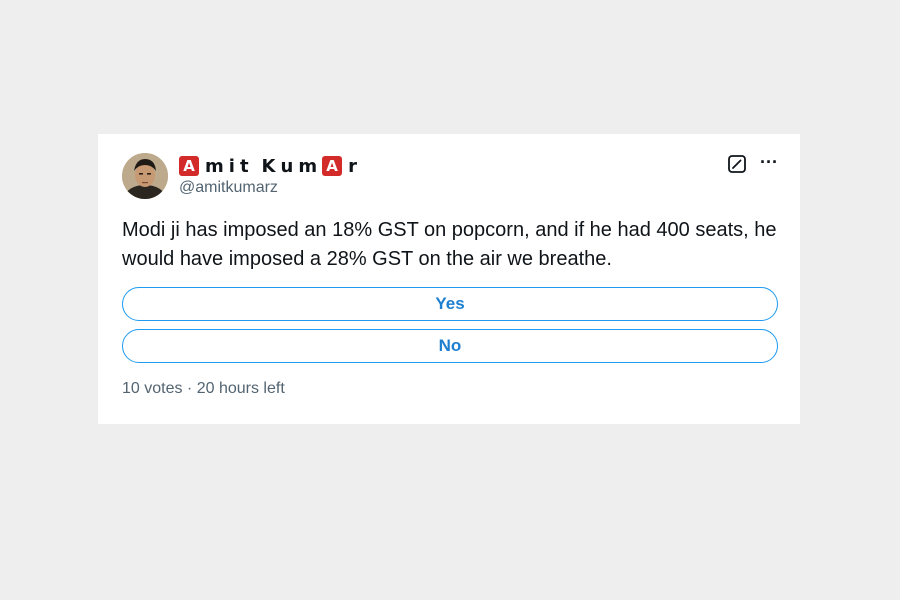 The width and height of the screenshot is (900, 600). Describe the element at coordinates (737, 164) in the screenshot. I see `edit-square-icon` at that location.